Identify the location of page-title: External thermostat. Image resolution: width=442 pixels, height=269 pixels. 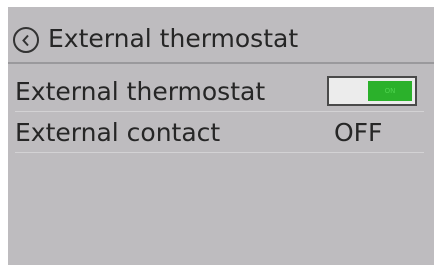
(173, 38).